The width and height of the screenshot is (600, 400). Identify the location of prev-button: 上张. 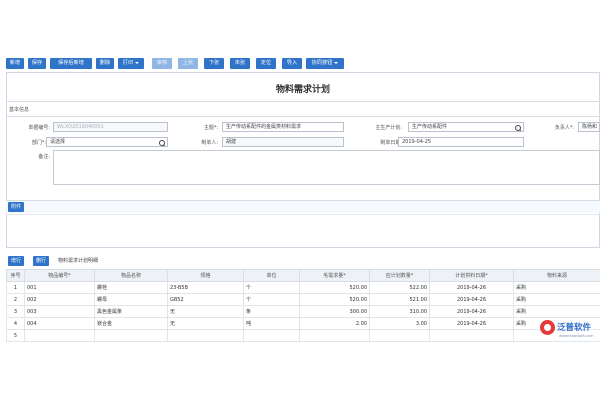
(188, 63).